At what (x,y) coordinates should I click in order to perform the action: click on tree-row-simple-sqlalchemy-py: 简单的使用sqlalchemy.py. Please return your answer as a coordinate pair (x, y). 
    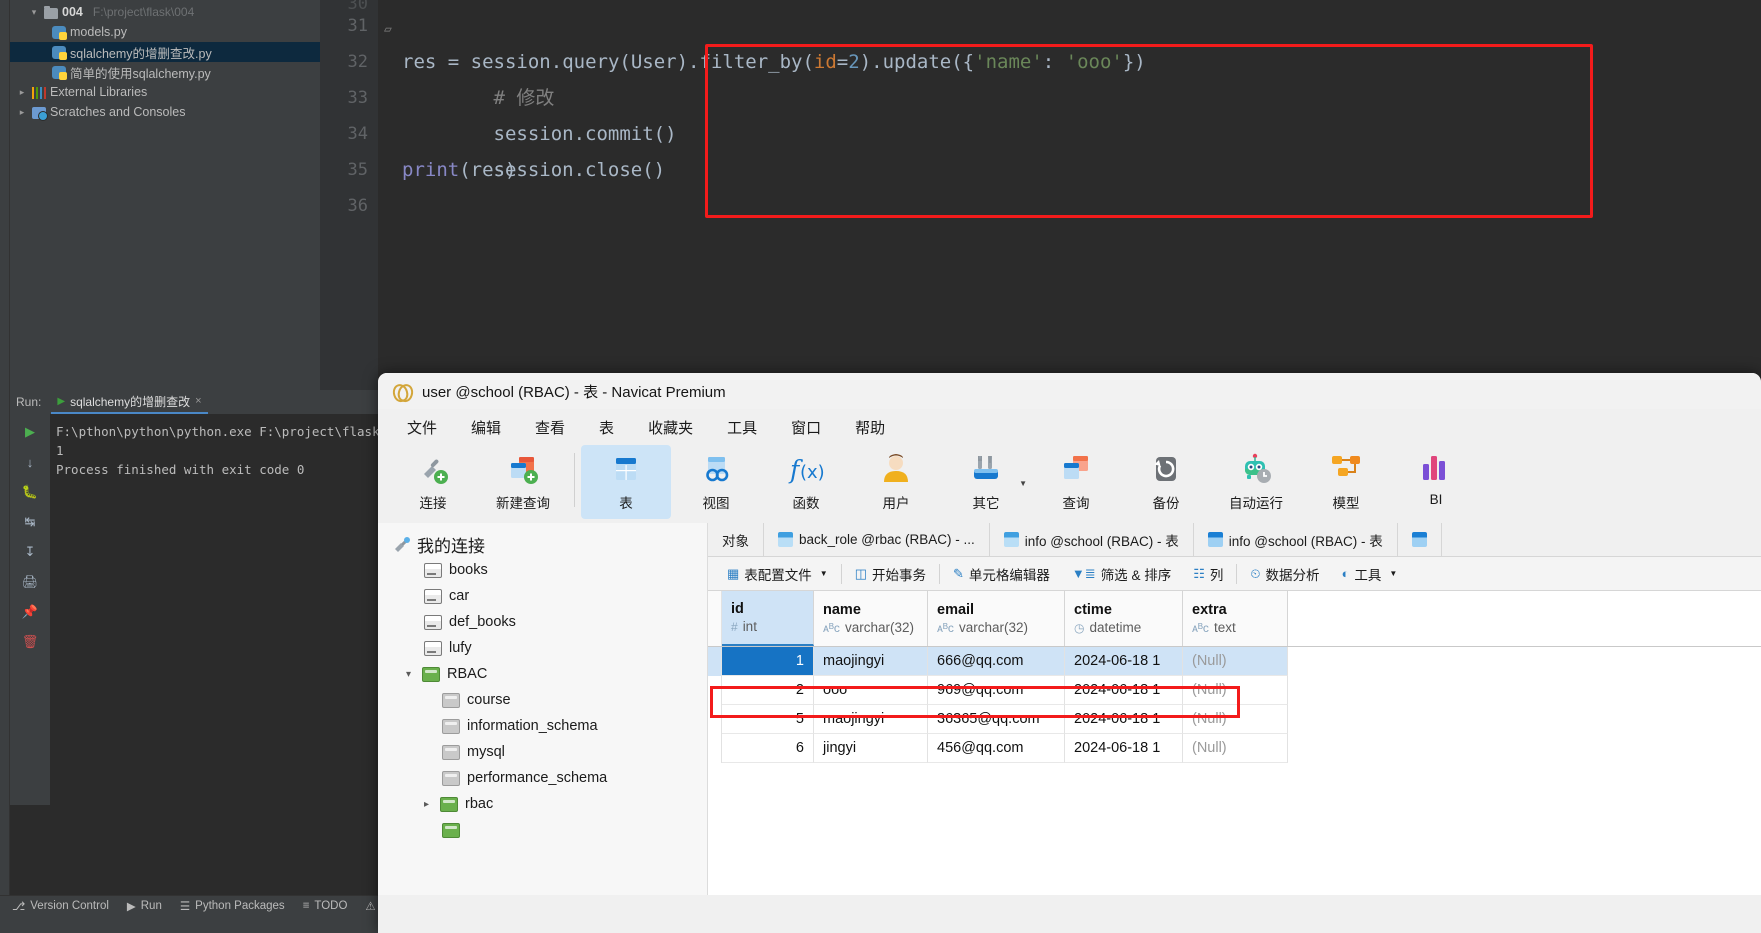
    Looking at the image, I should click on (165, 72).